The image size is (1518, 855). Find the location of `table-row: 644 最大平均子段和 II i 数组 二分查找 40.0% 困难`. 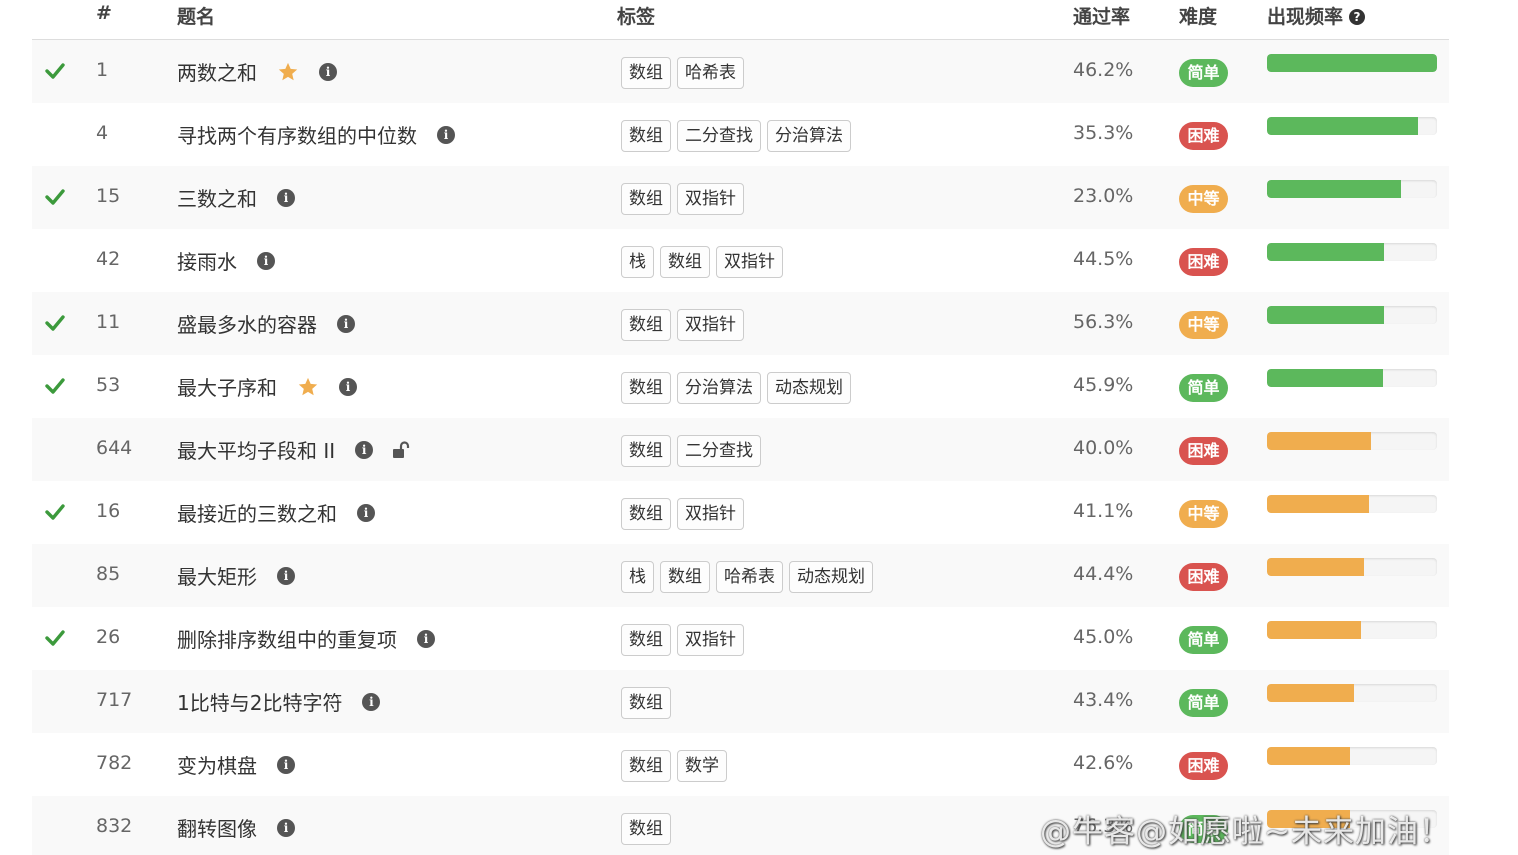

table-row: 644 最大平均子段和 II i 数组 二分查找 40.0% 困难 is located at coordinates (740, 449).